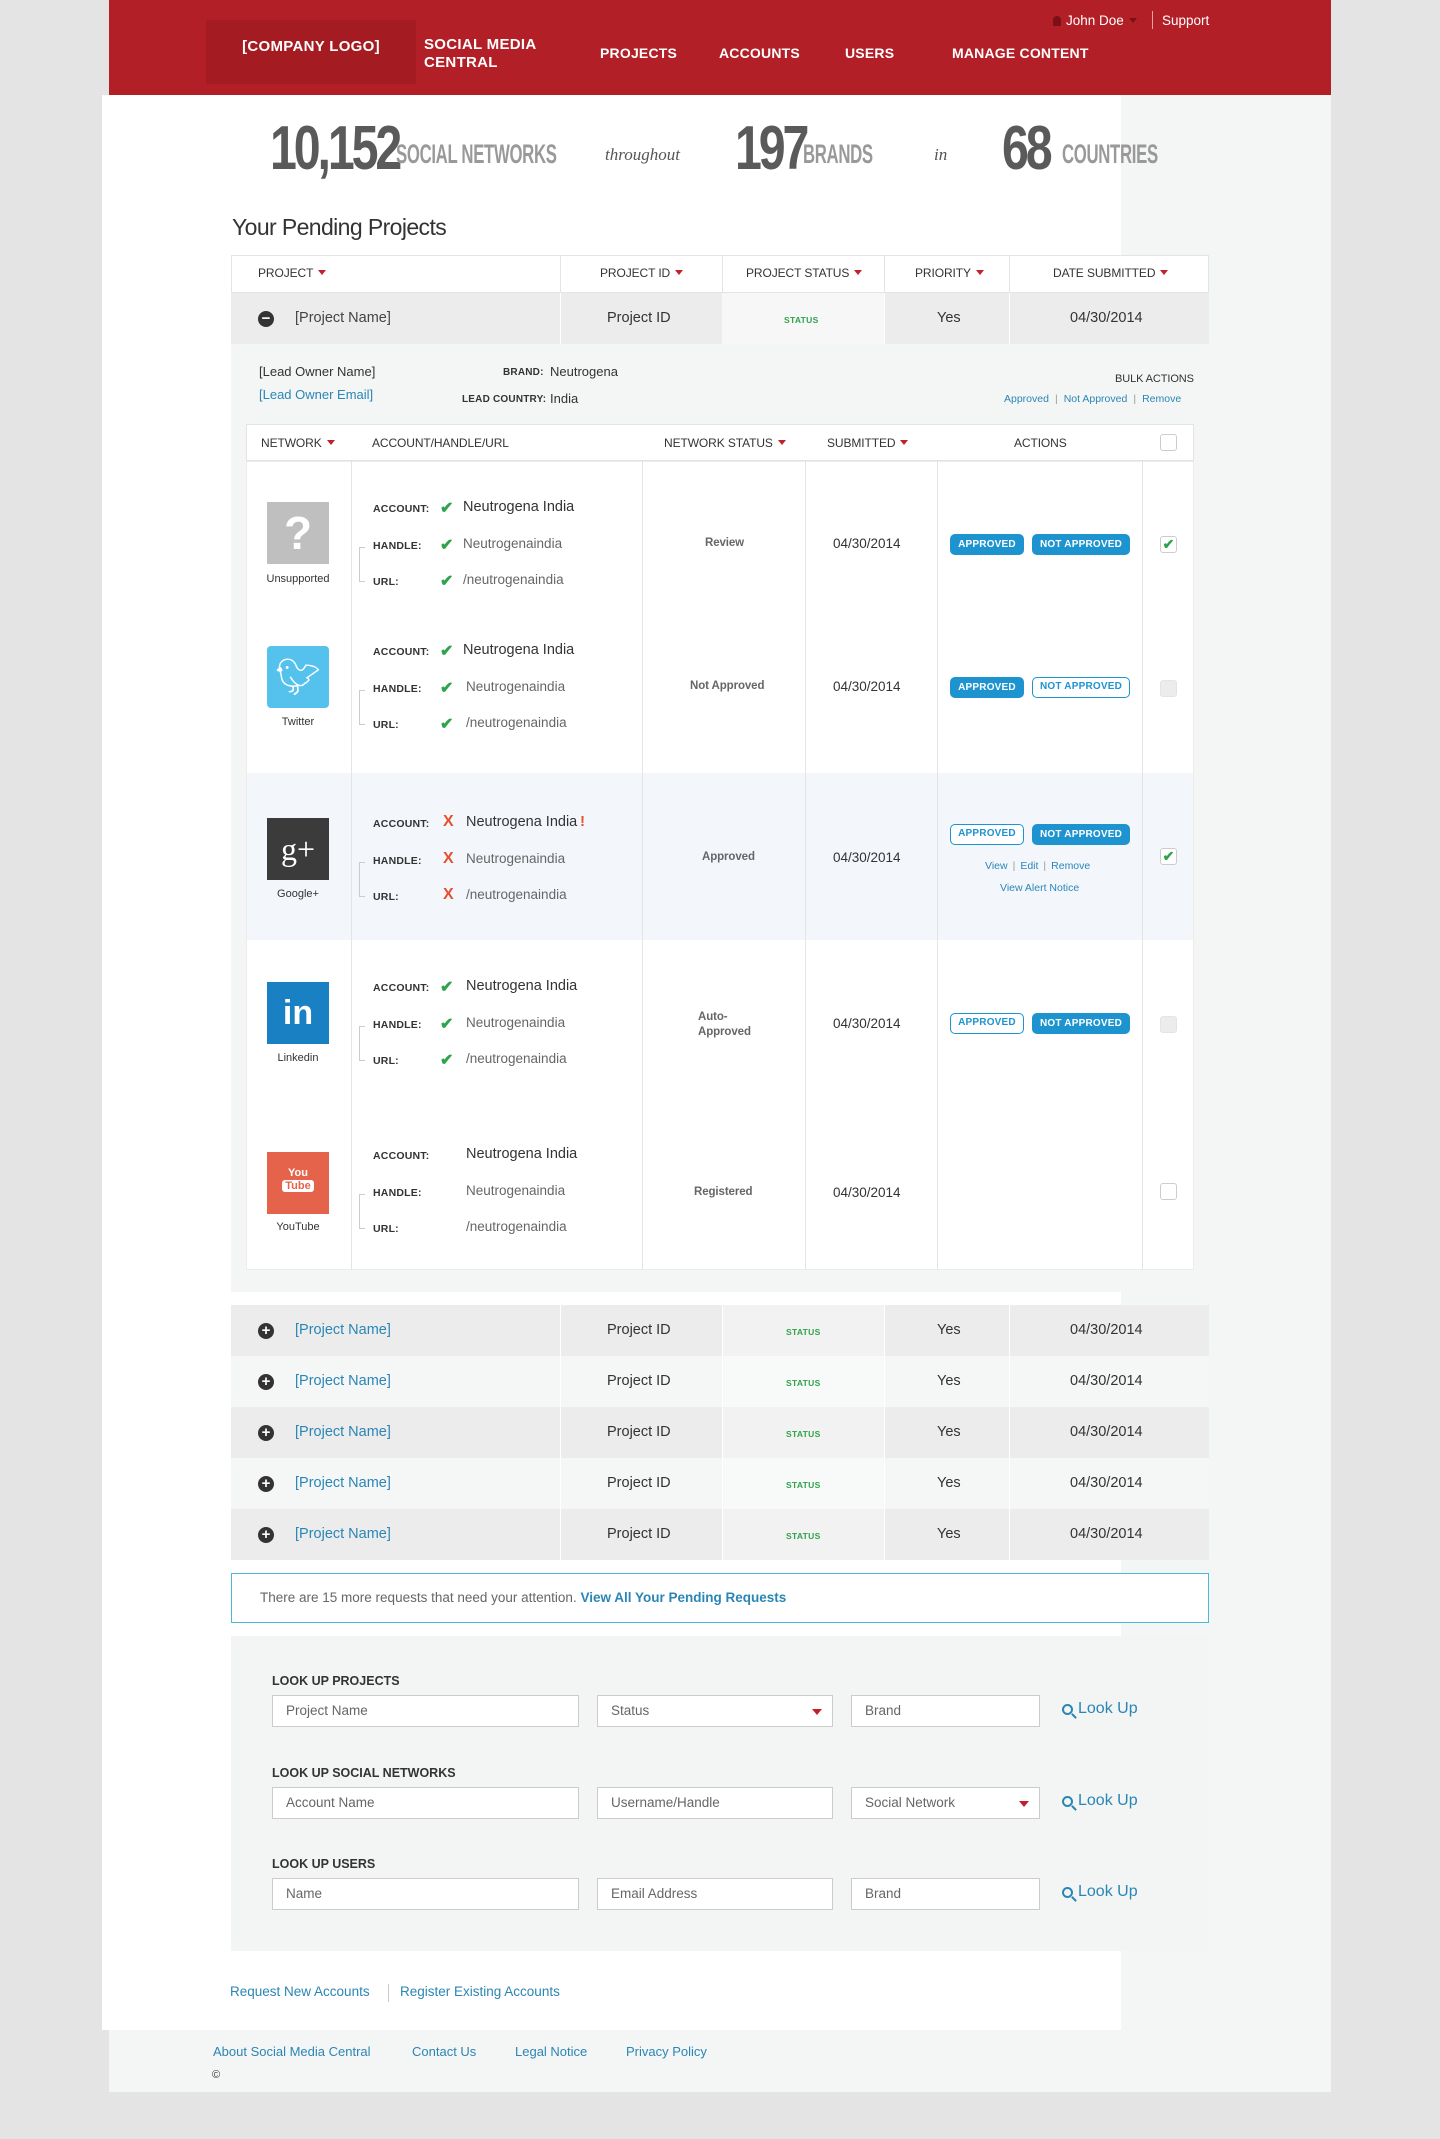 The image size is (1440, 2139). What do you see at coordinates (867, 857) in the screenshot?
I see `submitted-date: 04/30/2014` at bounding box center [867, 857].